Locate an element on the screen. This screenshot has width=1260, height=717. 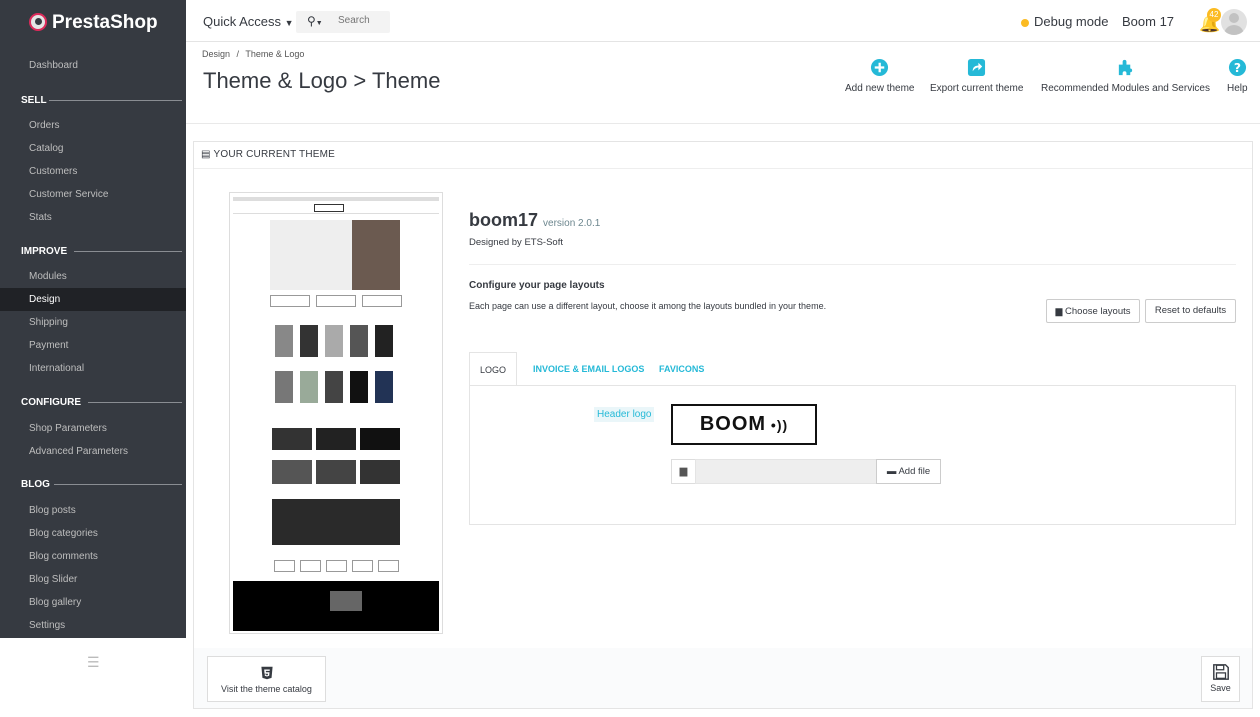
header-logo-label: Header logo is located at coordinates (624, 414).